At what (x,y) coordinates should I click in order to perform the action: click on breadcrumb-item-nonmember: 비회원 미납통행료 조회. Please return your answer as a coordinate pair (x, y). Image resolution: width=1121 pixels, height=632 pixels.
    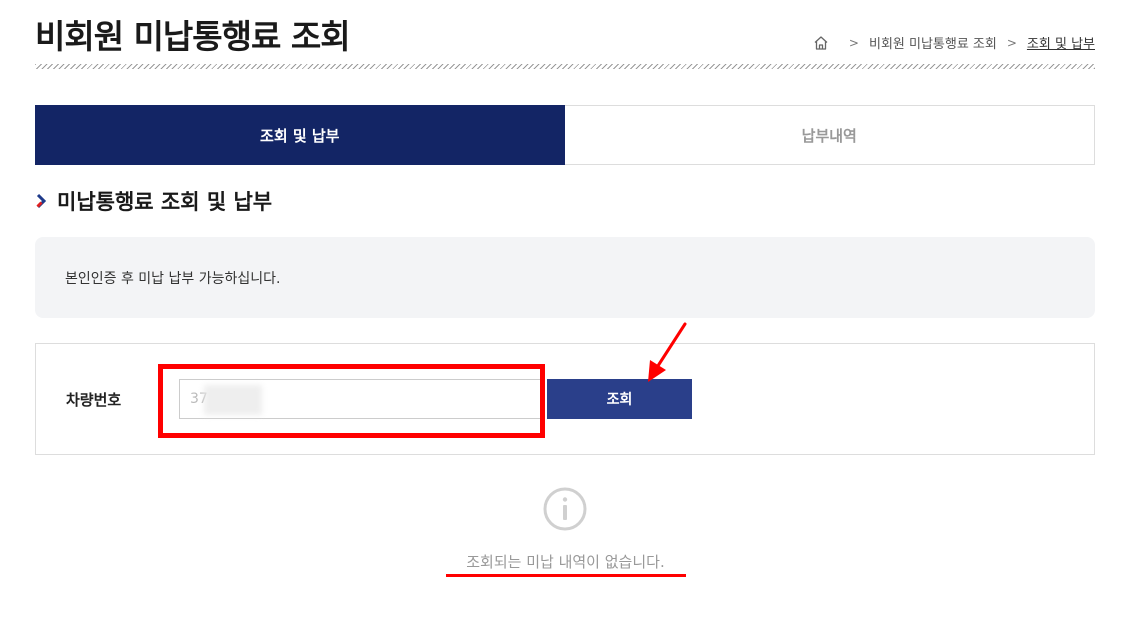
    Looking at the image, I should click on (933, 42).